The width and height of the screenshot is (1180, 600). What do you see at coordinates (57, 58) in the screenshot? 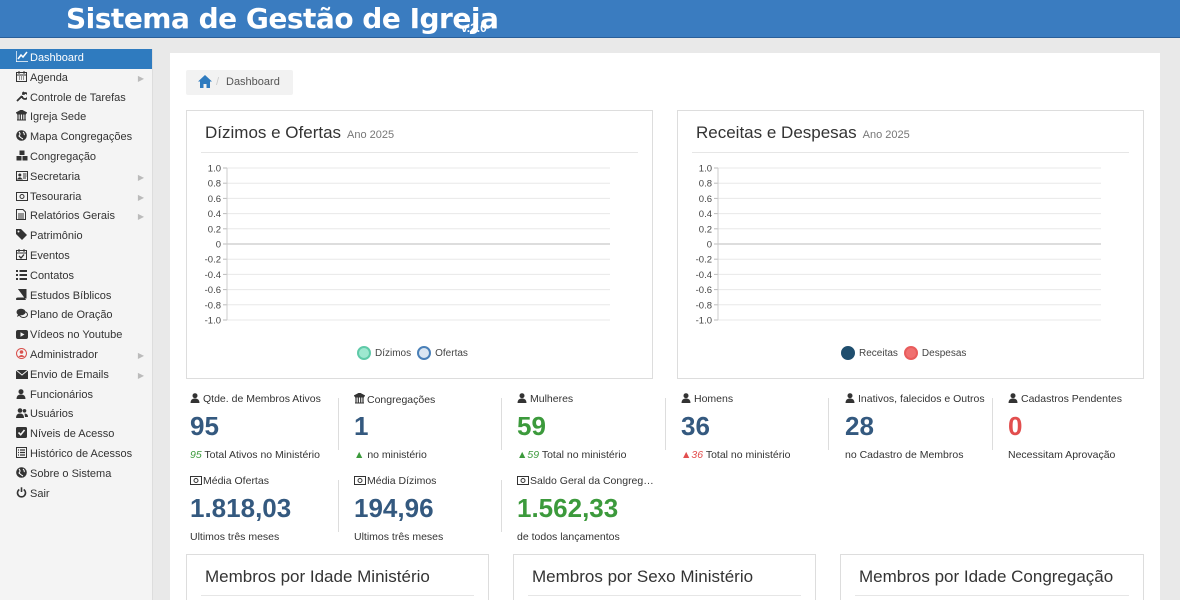
I see `sidebar-item-label: Dashboard` at bounding box center [57, 58].